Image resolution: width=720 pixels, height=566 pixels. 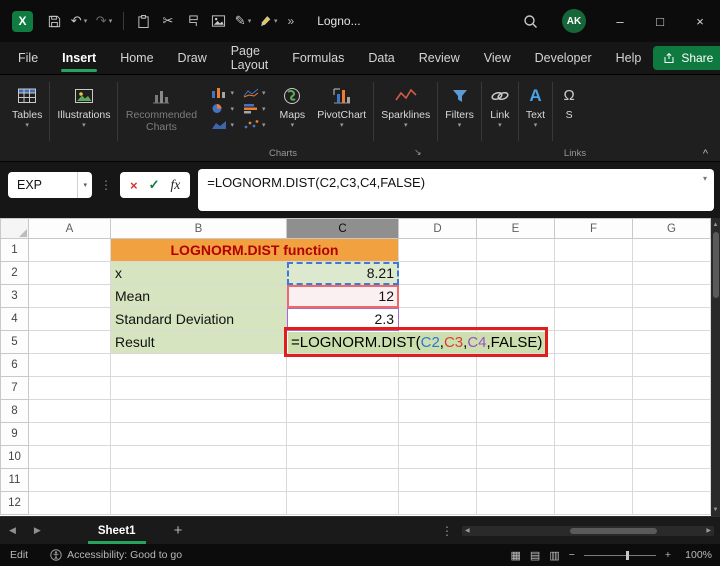 What do you see at coordinates (79, 21) in the screenshot?
I see `undo-button: ↶ ▾` at bounding box center [79, 21].